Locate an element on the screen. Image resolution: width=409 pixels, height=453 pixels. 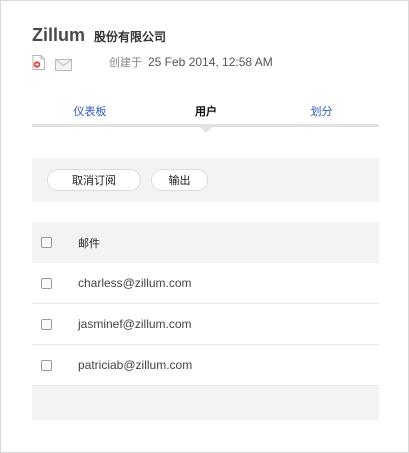
tab-dashboard: 仪表板 is located at coordinates (90, 111).